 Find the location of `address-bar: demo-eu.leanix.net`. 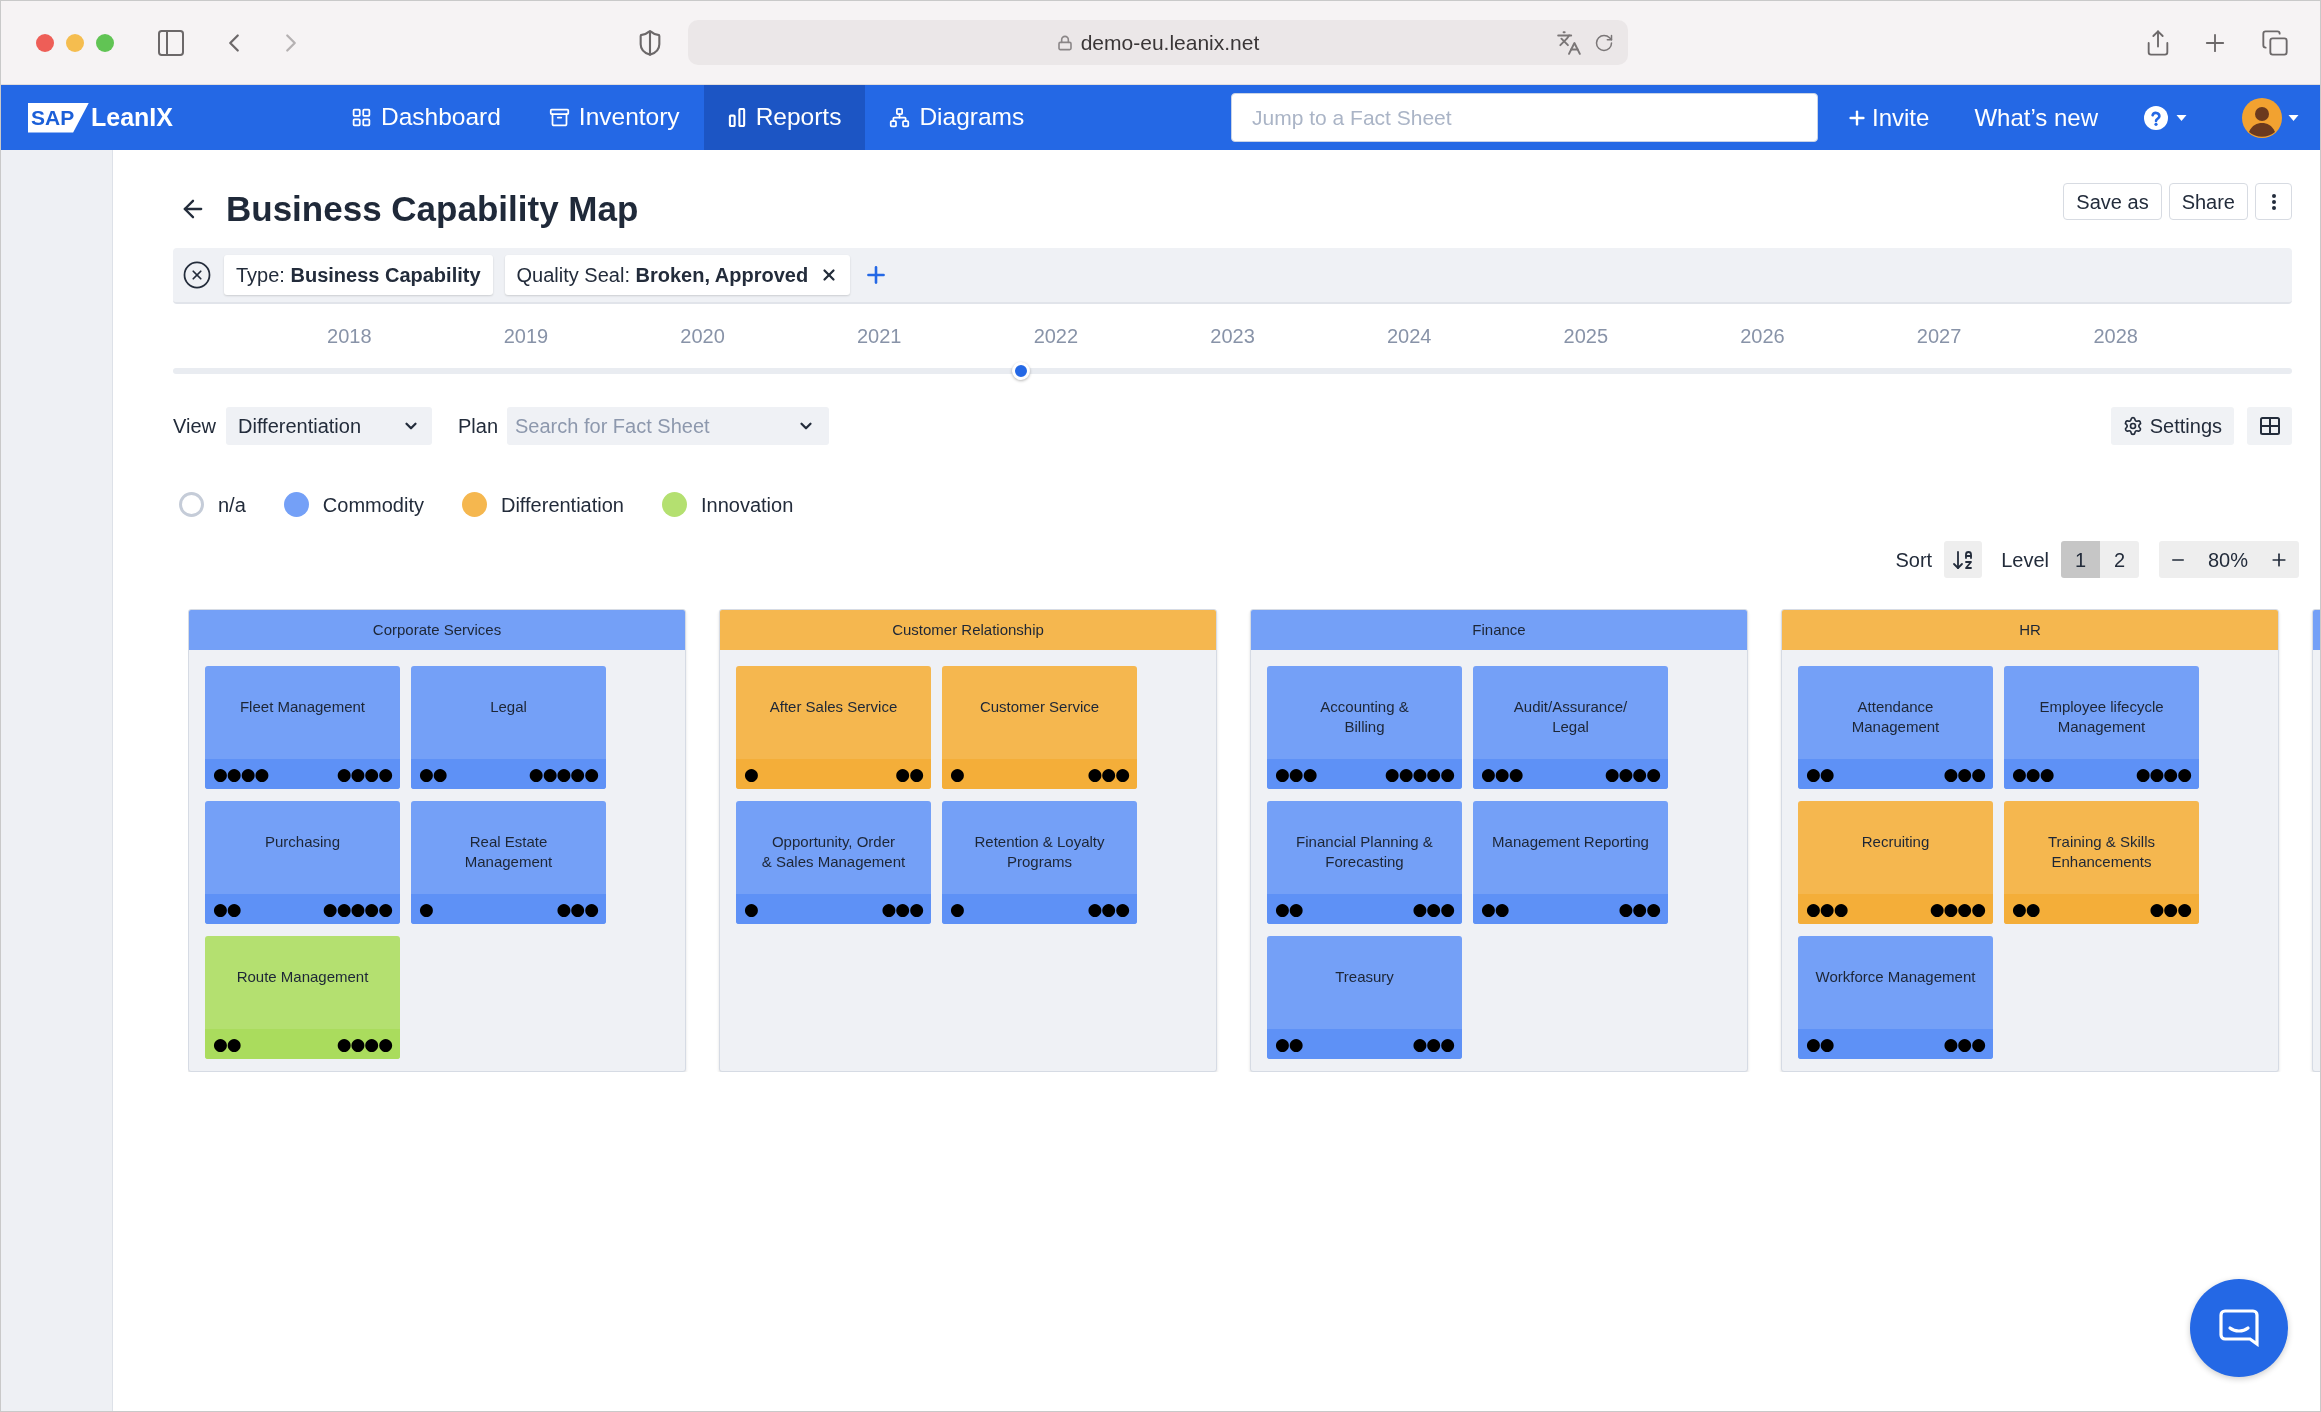

address-bar: demo-eu.leanix.net is located at coordinates (1158, 42).